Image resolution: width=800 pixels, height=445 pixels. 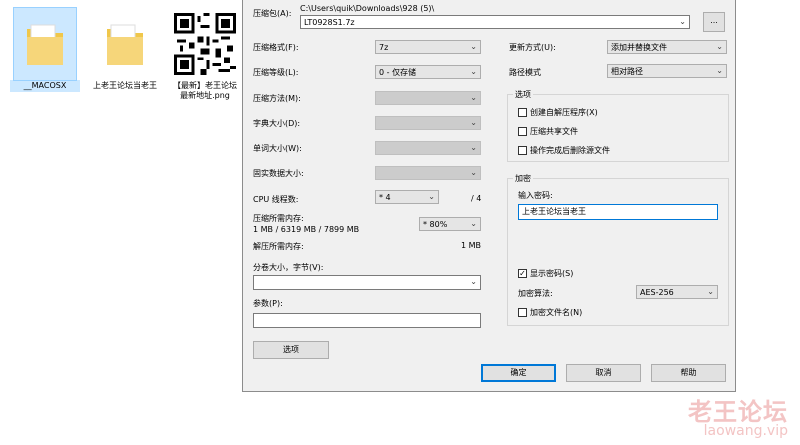 What do you see at coordinates (738, 412) in the screenshot?
I see `watermark-title: 老王论坛` at bounding box center [738, 412].